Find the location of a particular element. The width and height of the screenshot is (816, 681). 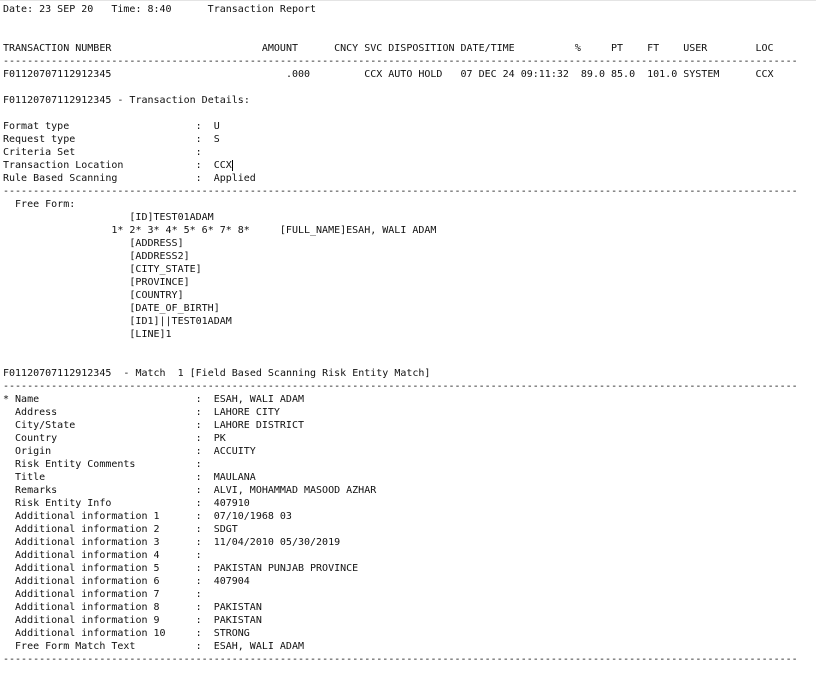

match-value: SDGT is located at coordinates (225, 529).